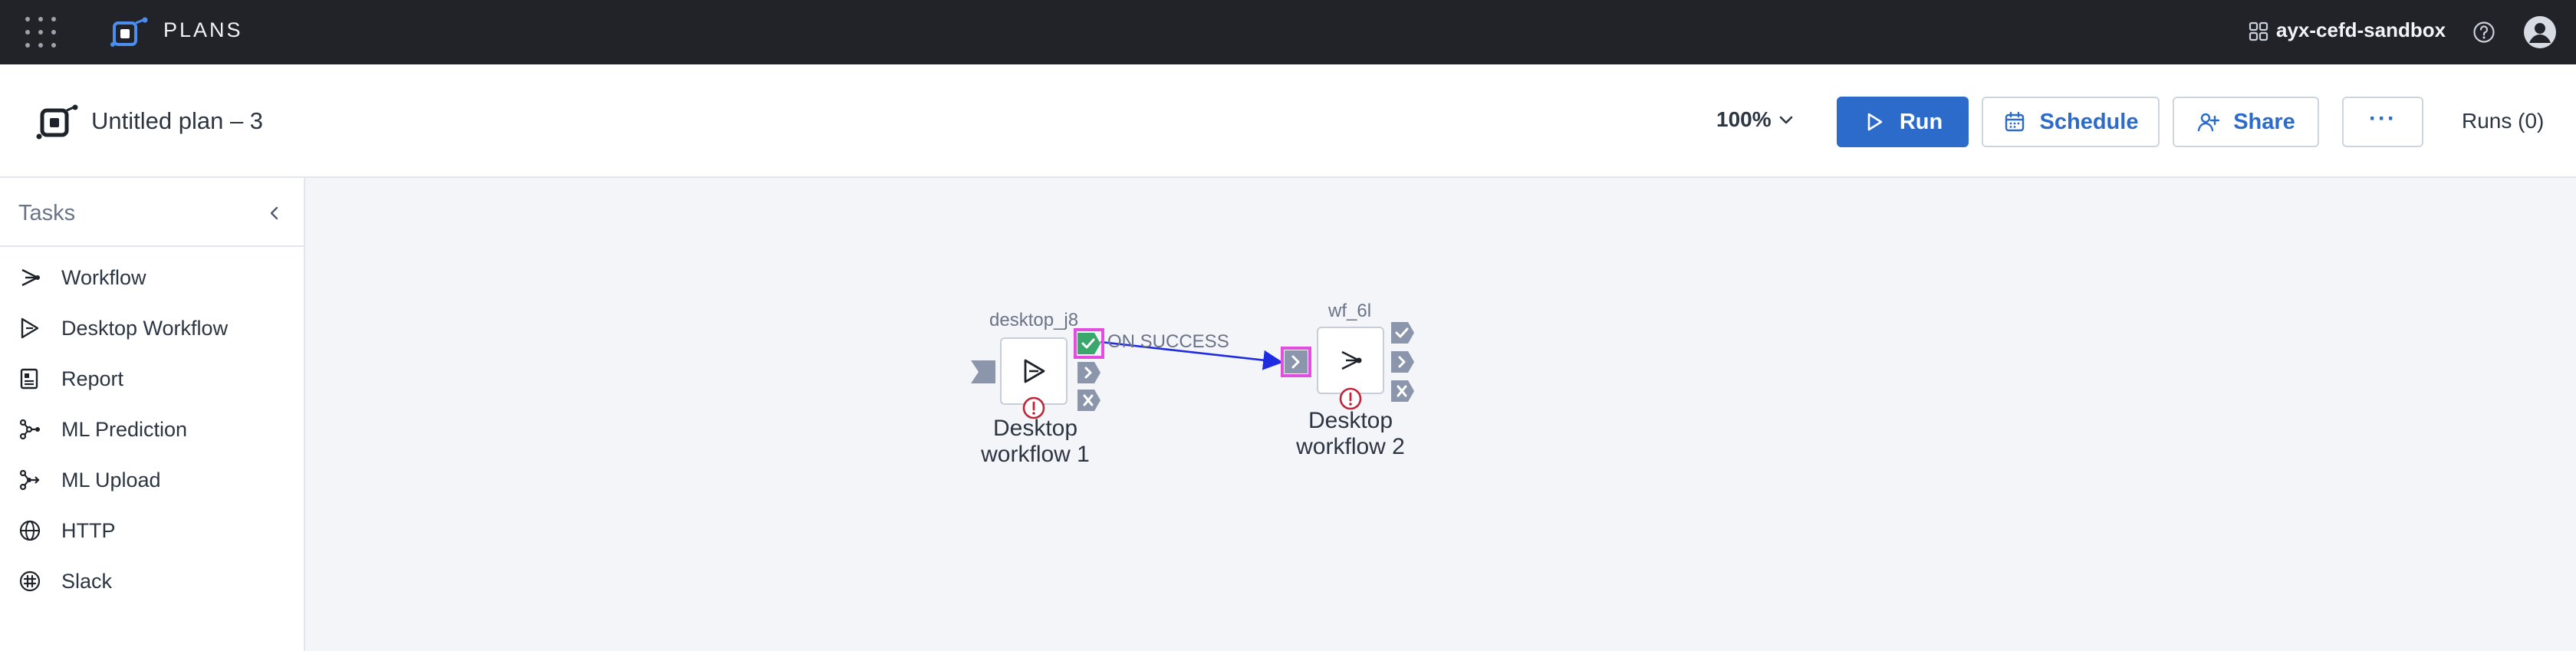 The height and width of the screenshot is (651, 2576). Describe the element at coordinates (40, 32) in the screenshot. I see `app-launcher-icon` at that location.